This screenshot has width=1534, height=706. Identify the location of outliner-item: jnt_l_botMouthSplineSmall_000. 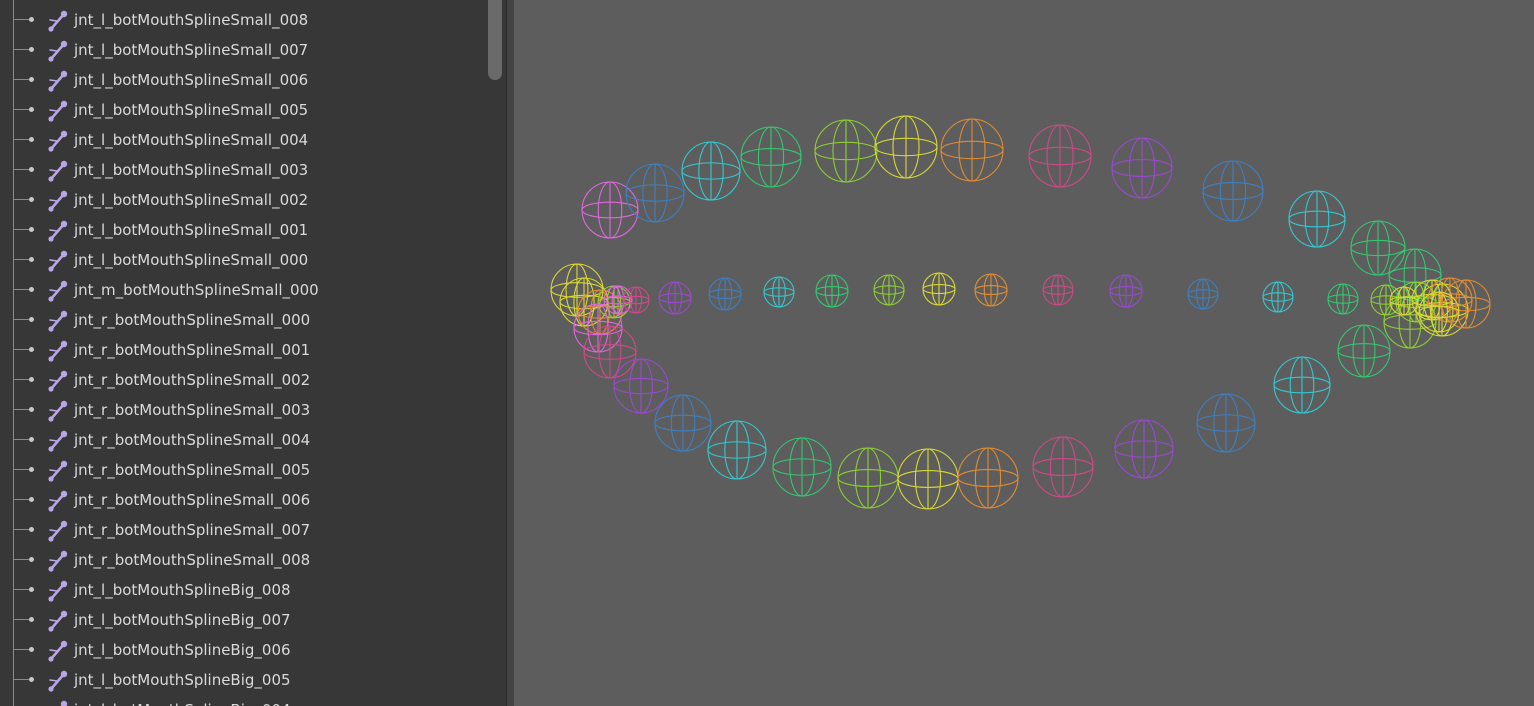
(243, 260).